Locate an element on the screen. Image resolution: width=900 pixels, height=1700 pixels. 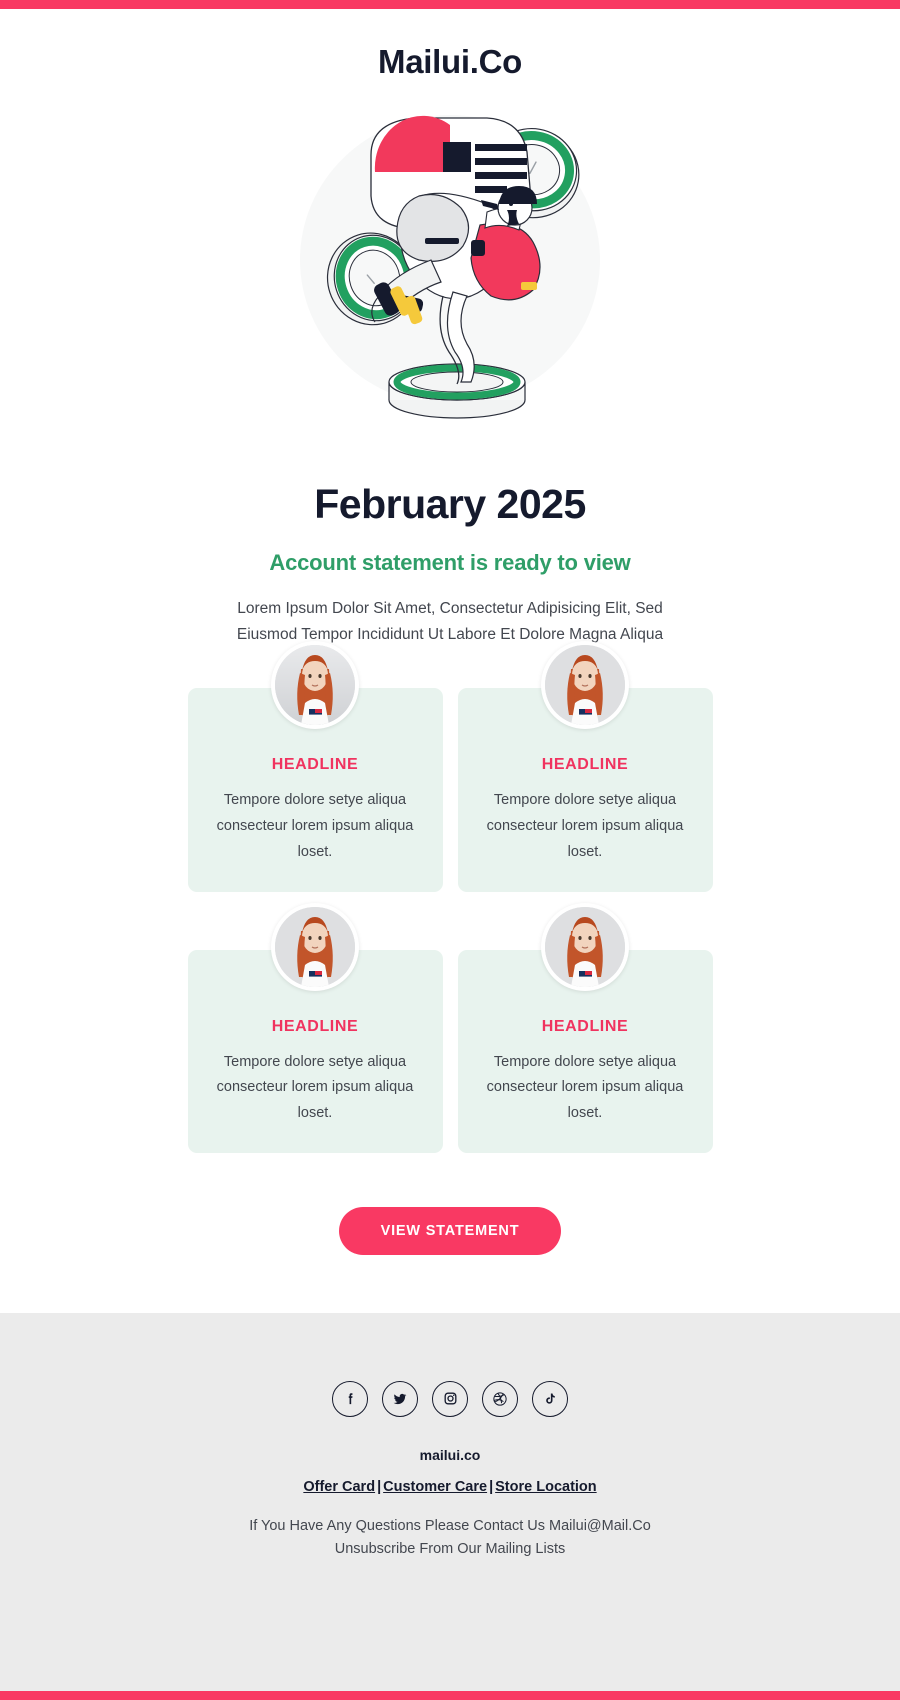
footer-link-store-location: Store Location is located at coordinates (546, 1487).